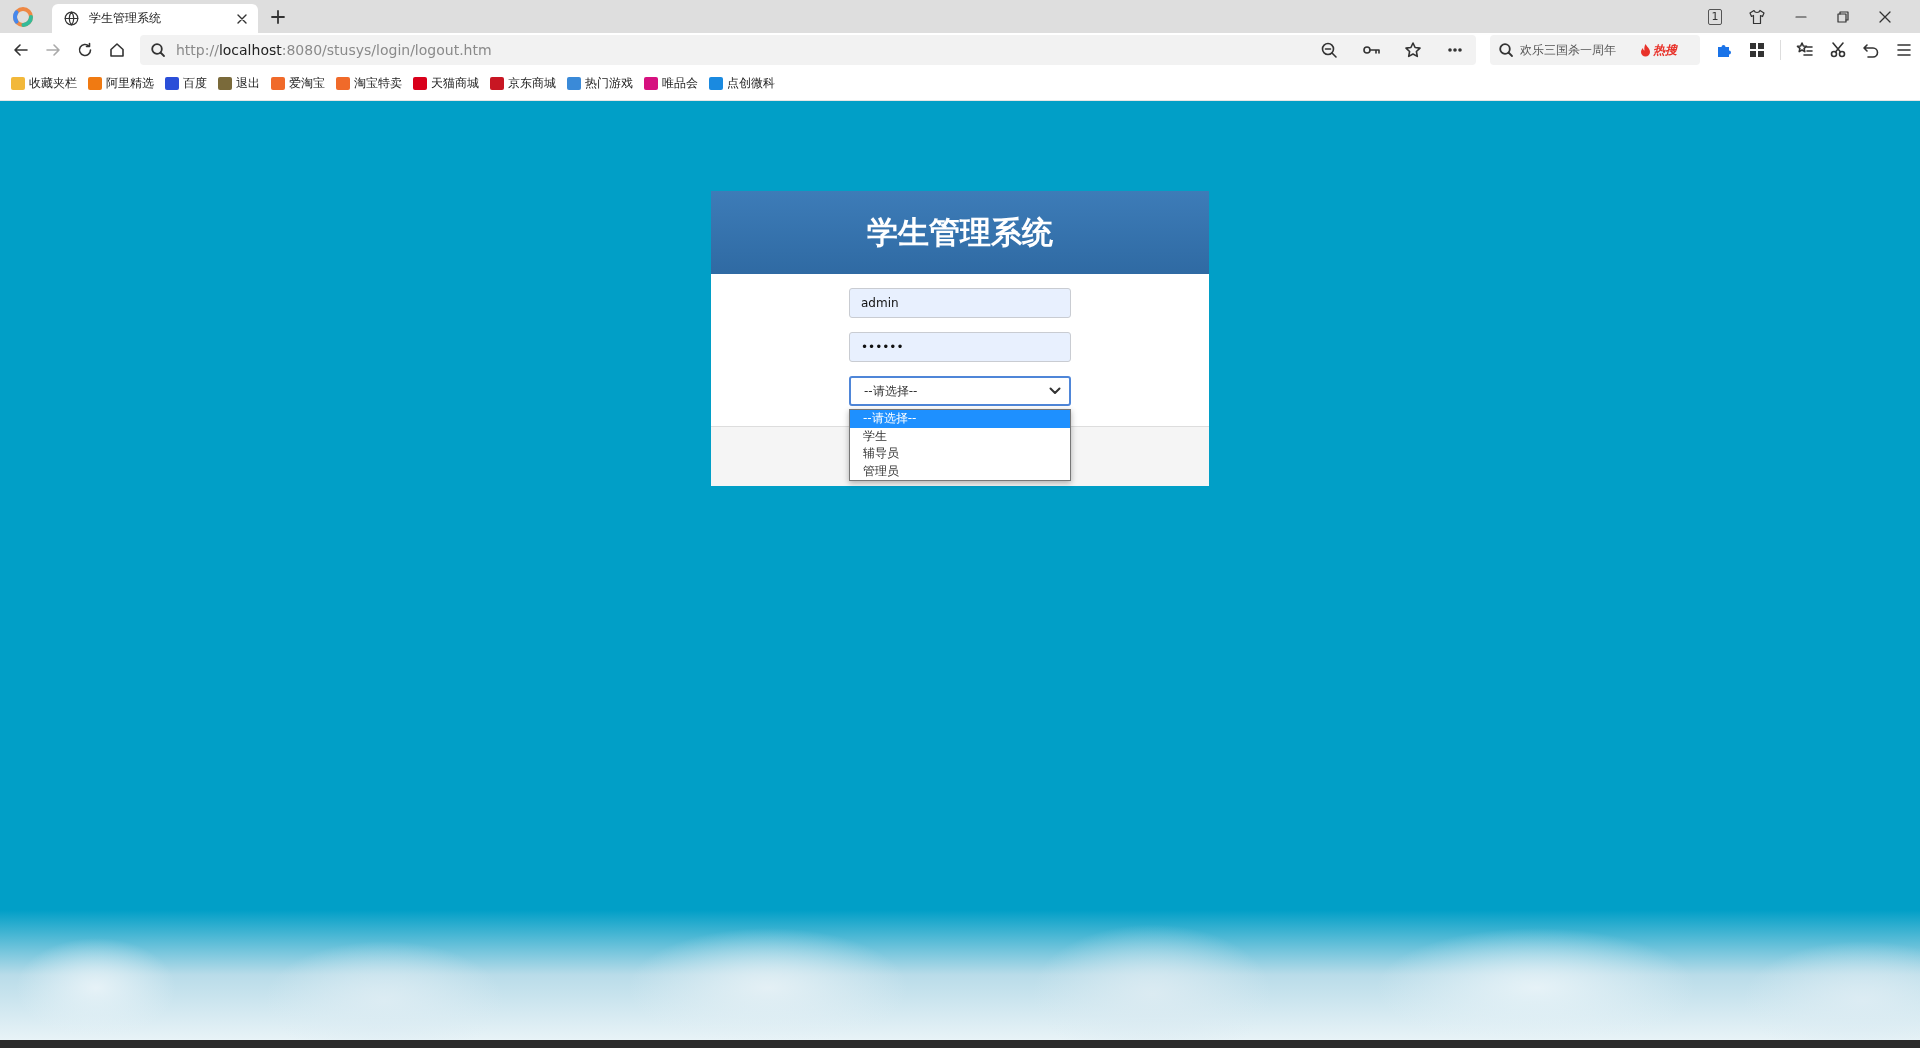  What do you see at coordinates (671, 83) in the screenshot?
I see `bookmark-link: 唯品会` at bounding box center [671, 83].